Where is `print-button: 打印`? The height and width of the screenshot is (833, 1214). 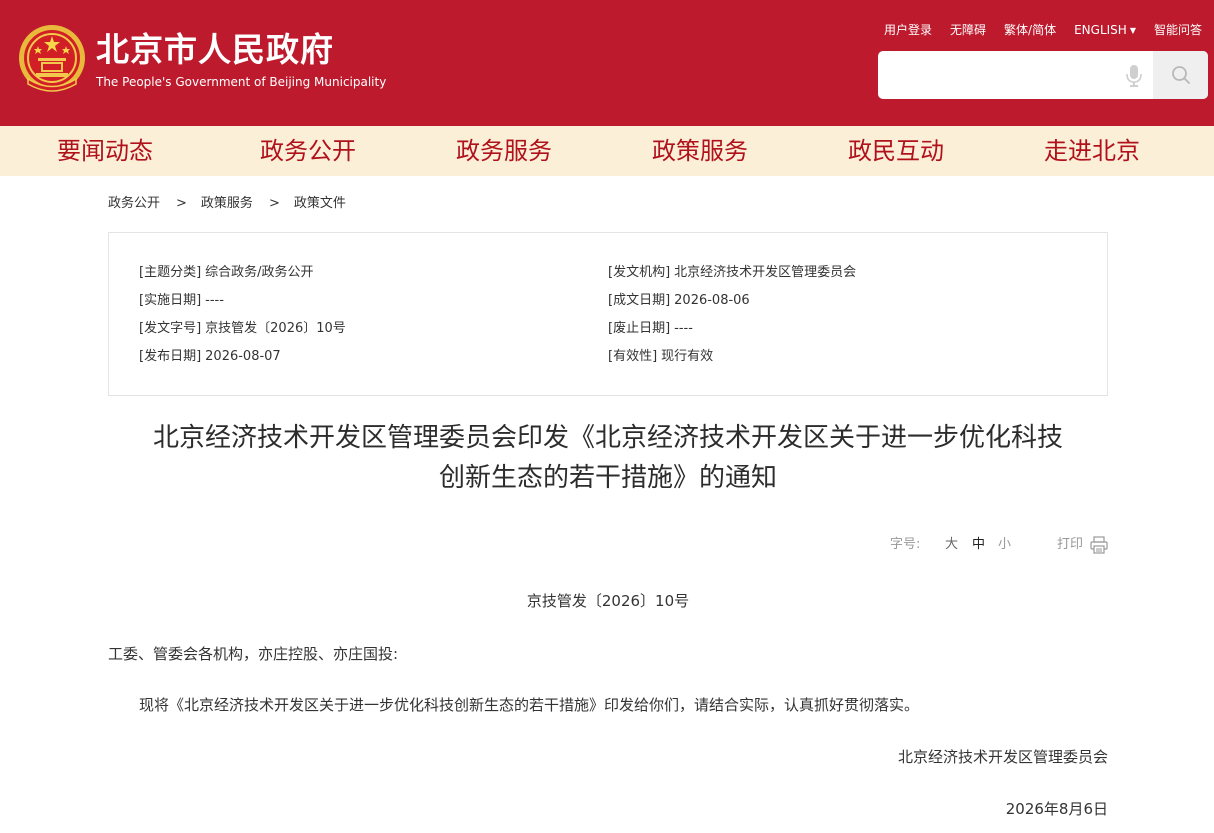 print-button: 打印 is located at coordinates (1070, 545).